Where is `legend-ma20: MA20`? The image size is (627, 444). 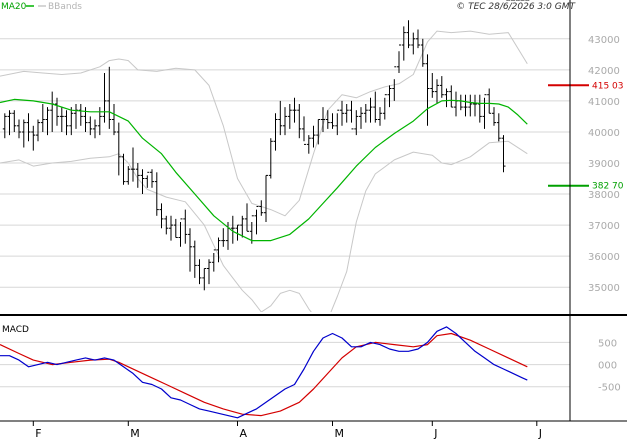
legend-ma20: MA20 is located at coordinates (14, 7).